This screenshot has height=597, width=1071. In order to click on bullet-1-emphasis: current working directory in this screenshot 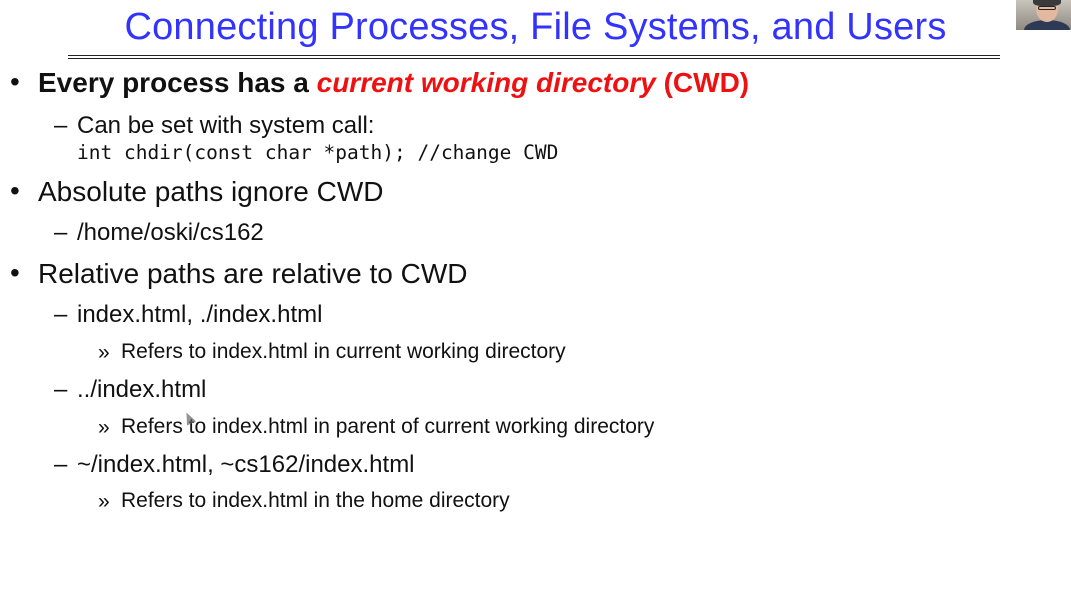, I will do `click(486, 82)`.